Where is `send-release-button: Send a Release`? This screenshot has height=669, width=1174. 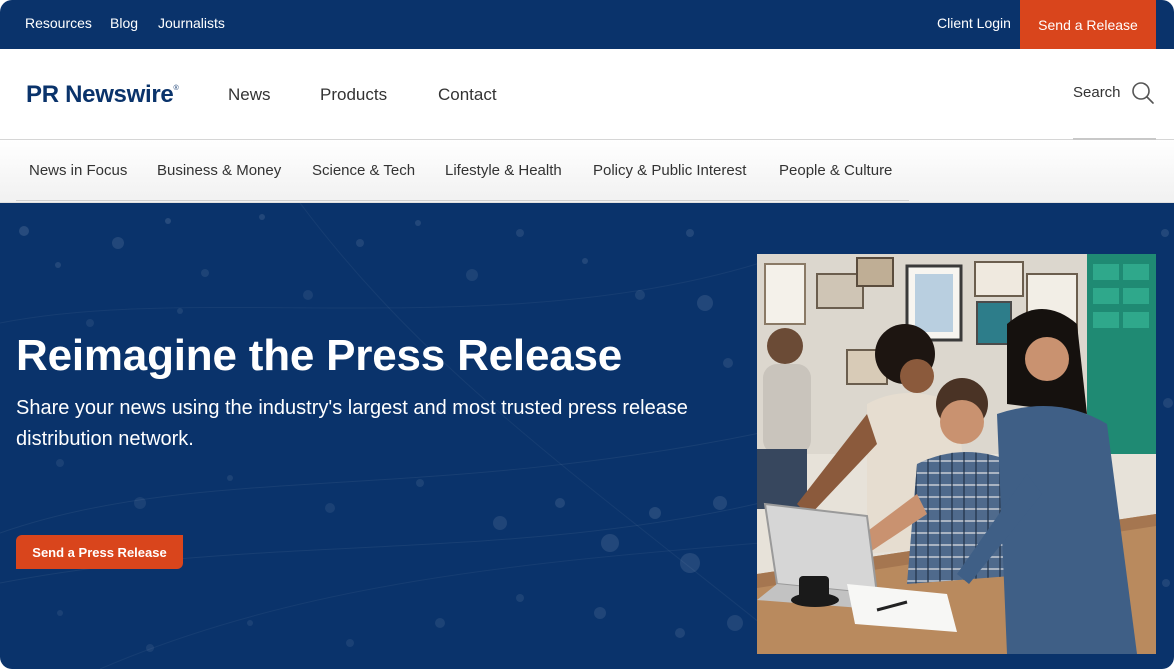
send-release-button: Send a Release is located at coordinates (1088, 24).